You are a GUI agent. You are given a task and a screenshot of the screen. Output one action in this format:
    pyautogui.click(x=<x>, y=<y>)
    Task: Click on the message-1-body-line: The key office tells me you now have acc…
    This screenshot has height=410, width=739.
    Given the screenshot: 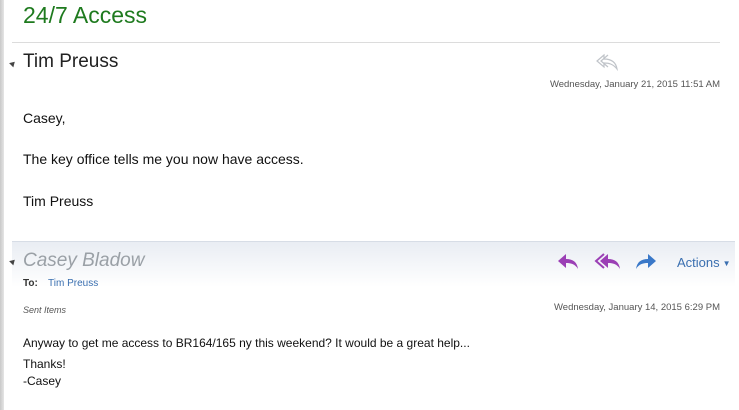 What is the action you would take?
    pyautogui.click(x=163, y=159)
    